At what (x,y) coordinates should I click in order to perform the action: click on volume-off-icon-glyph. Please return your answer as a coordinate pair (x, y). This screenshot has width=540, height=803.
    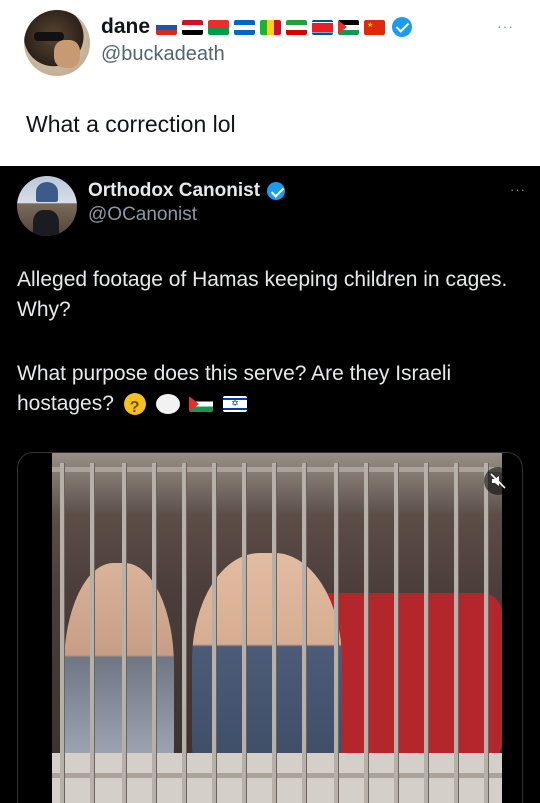
    Looking at the image, I should click on (498, 481).